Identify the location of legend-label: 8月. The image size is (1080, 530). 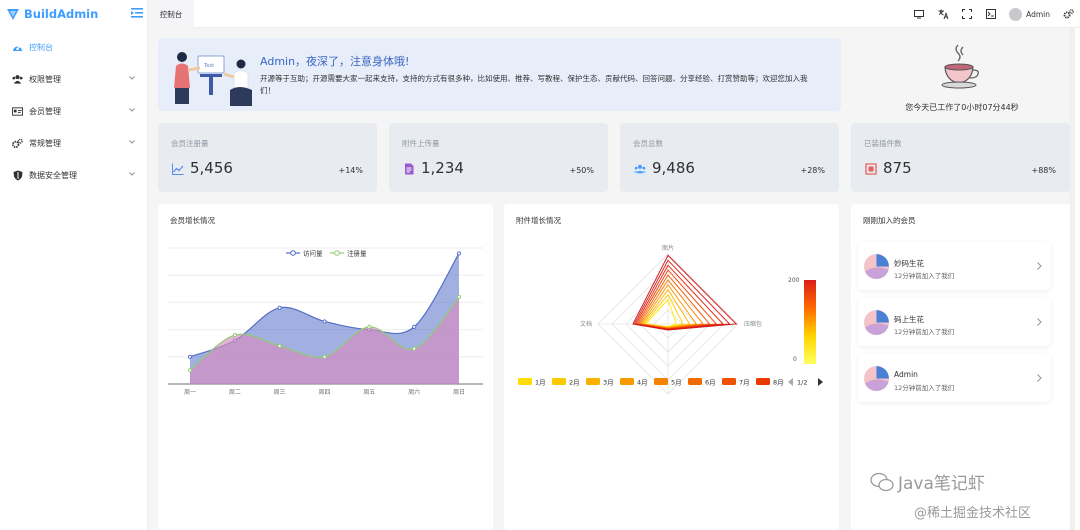
(778, 383).